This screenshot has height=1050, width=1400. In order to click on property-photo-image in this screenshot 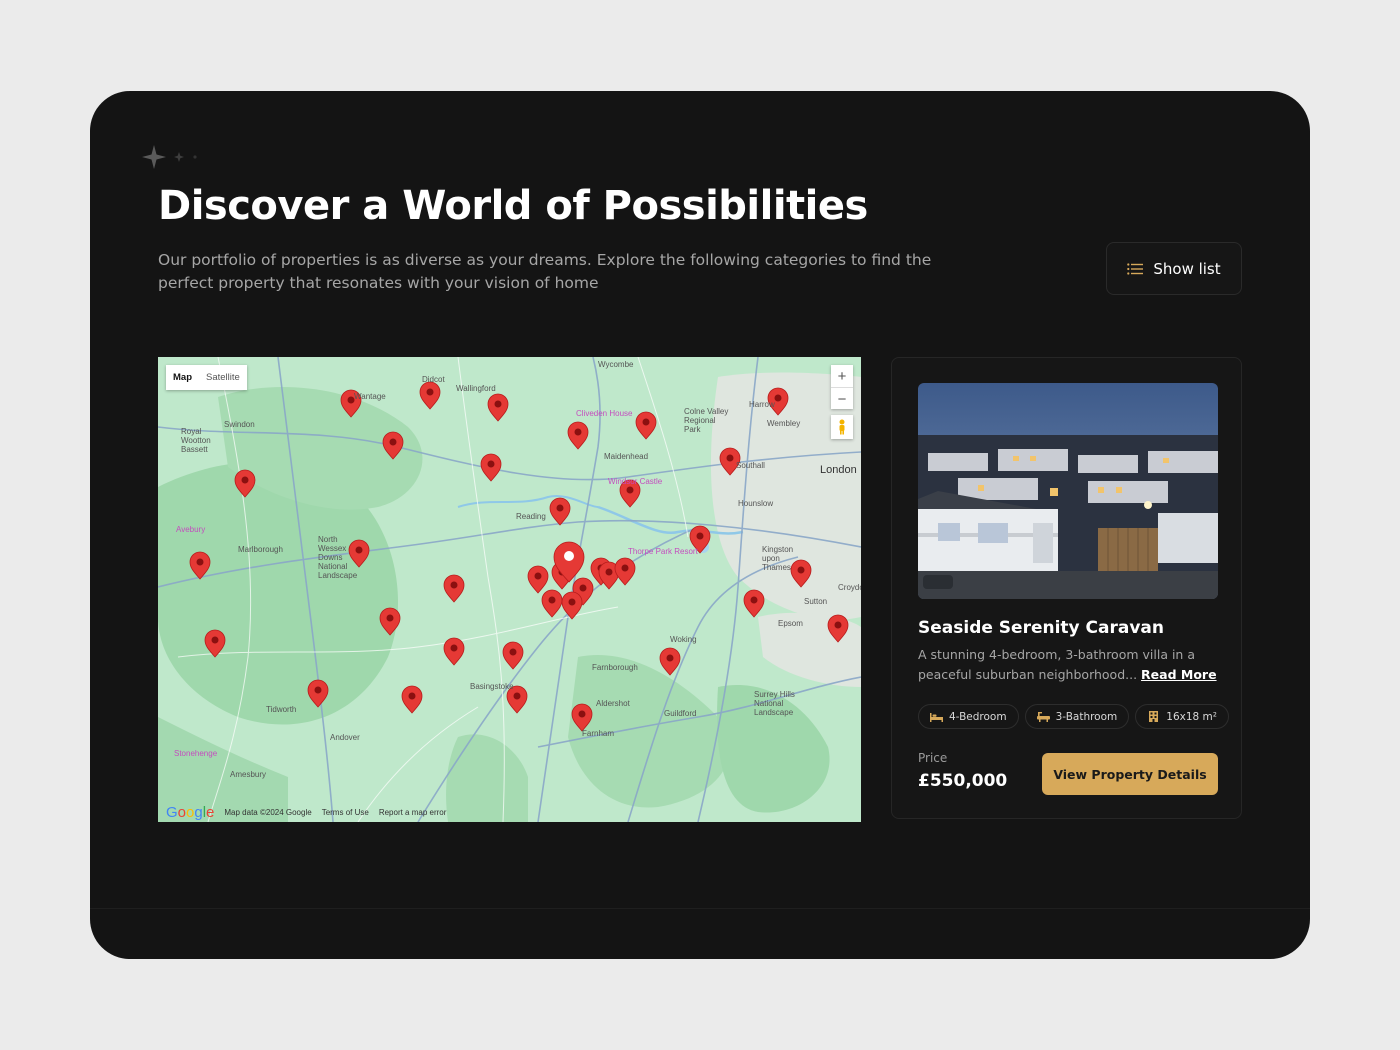, I will do `click(1068, 491)`.